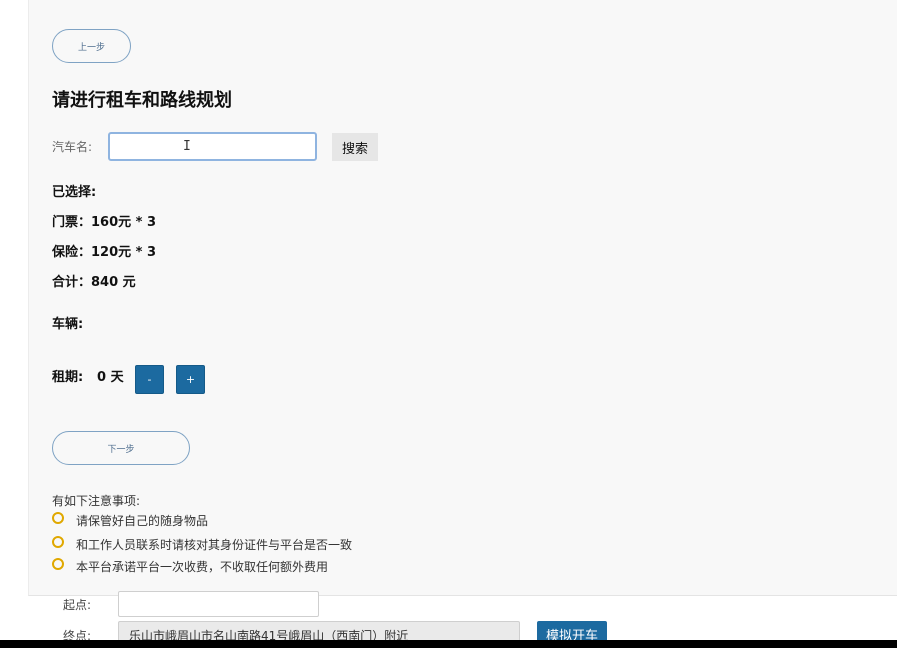 This screenshot has height=648, width=897. Describe the element at coordinates (149, 379) in the screenshot. I see `decrease-days-button: -` at that location.